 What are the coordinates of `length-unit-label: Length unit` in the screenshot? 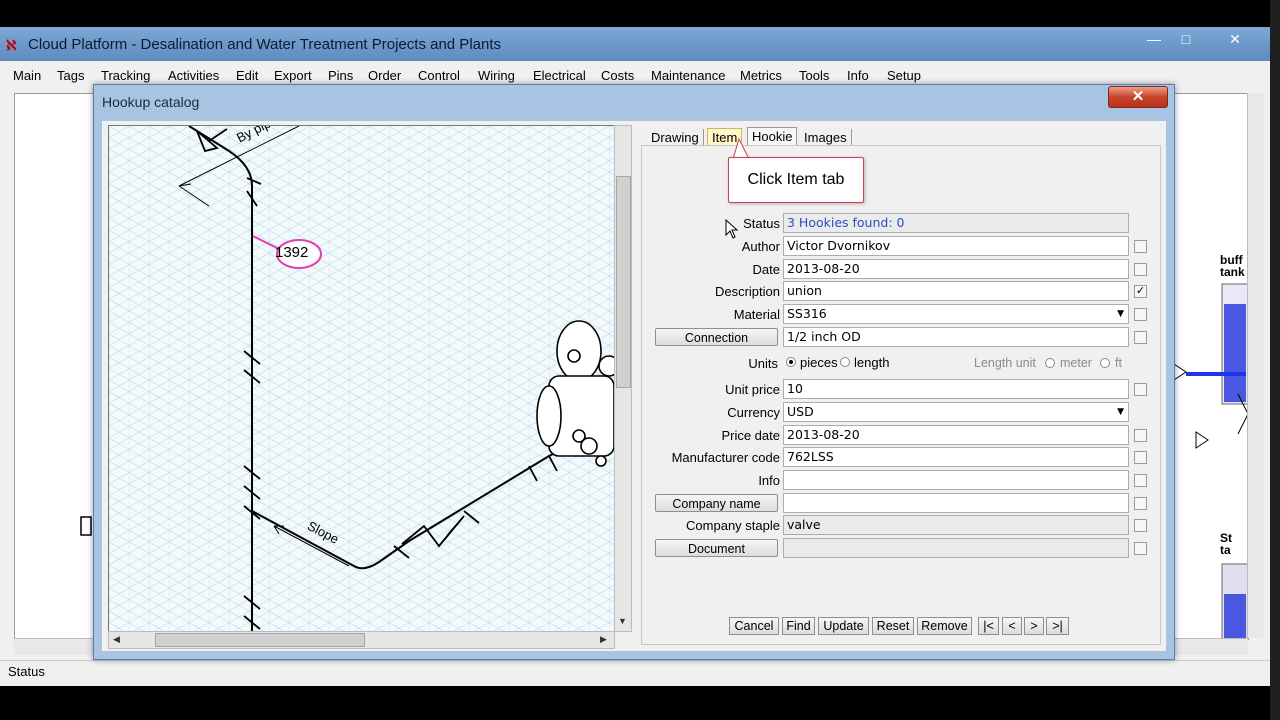 It's located at (1005, 363).